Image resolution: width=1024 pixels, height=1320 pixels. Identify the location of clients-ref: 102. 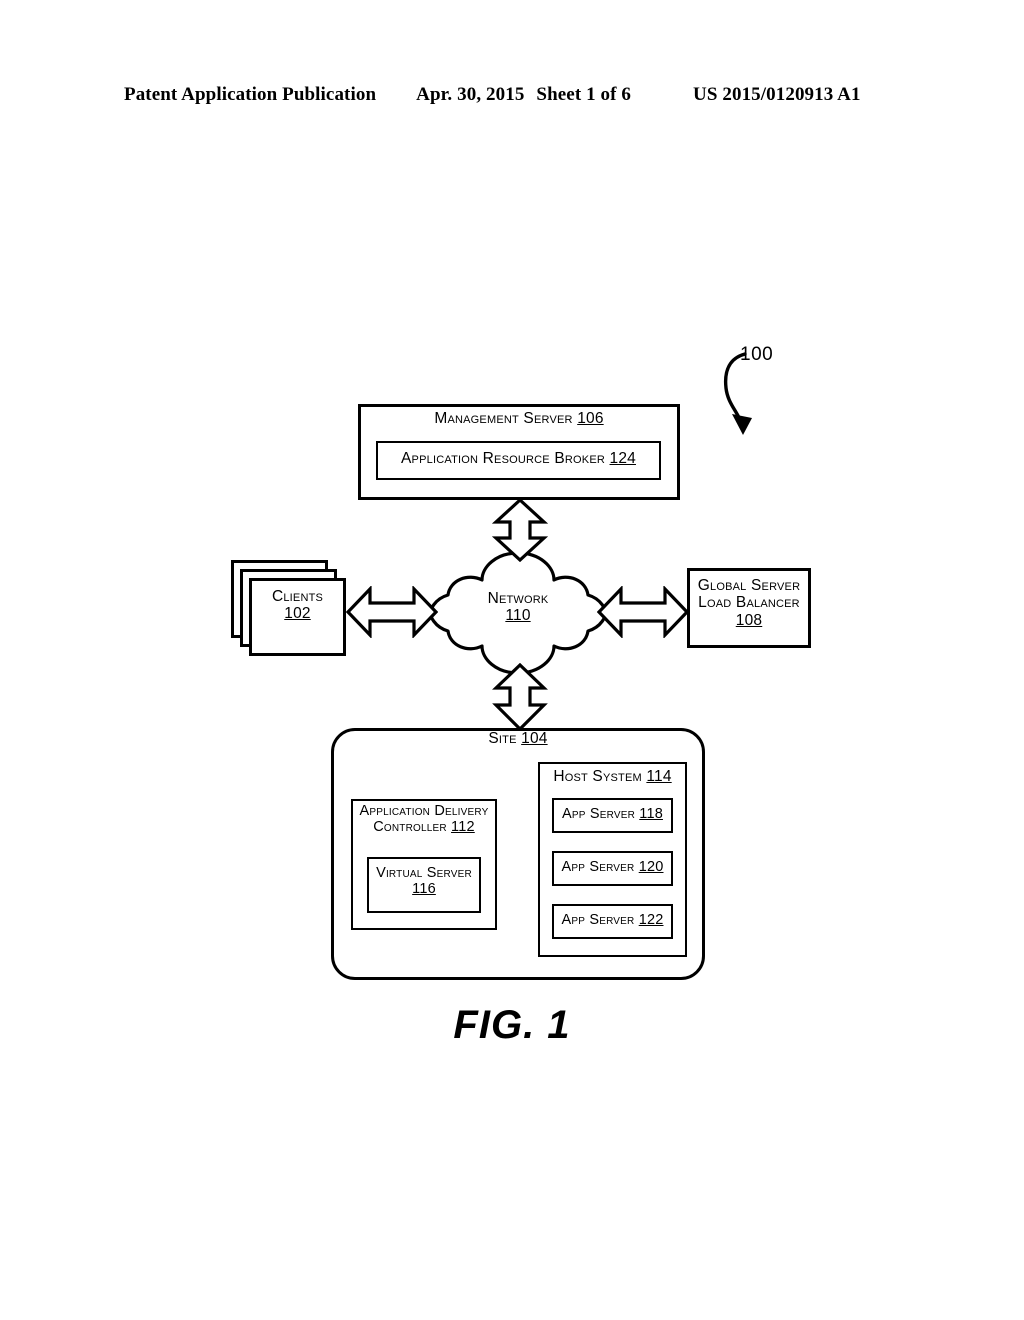
(297, 614).